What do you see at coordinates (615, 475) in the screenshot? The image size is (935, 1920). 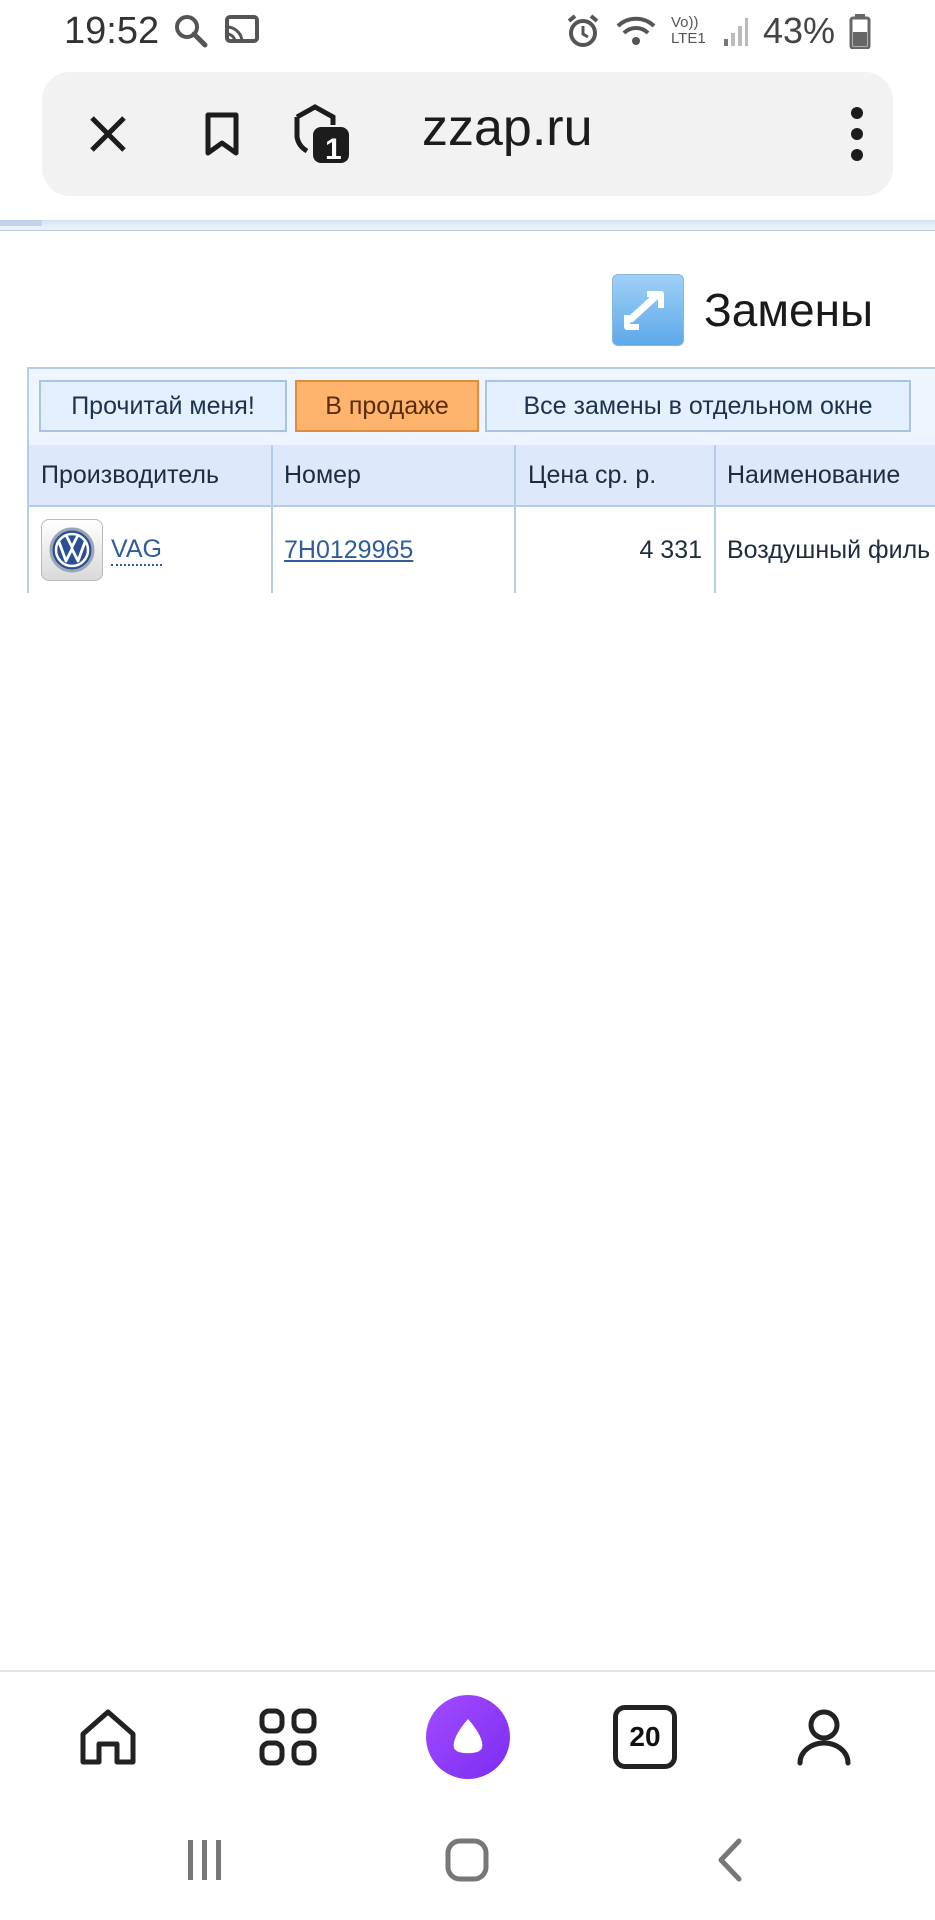 I see `column-header-price: Цена ср. р.` at bounding box center [615, 475].